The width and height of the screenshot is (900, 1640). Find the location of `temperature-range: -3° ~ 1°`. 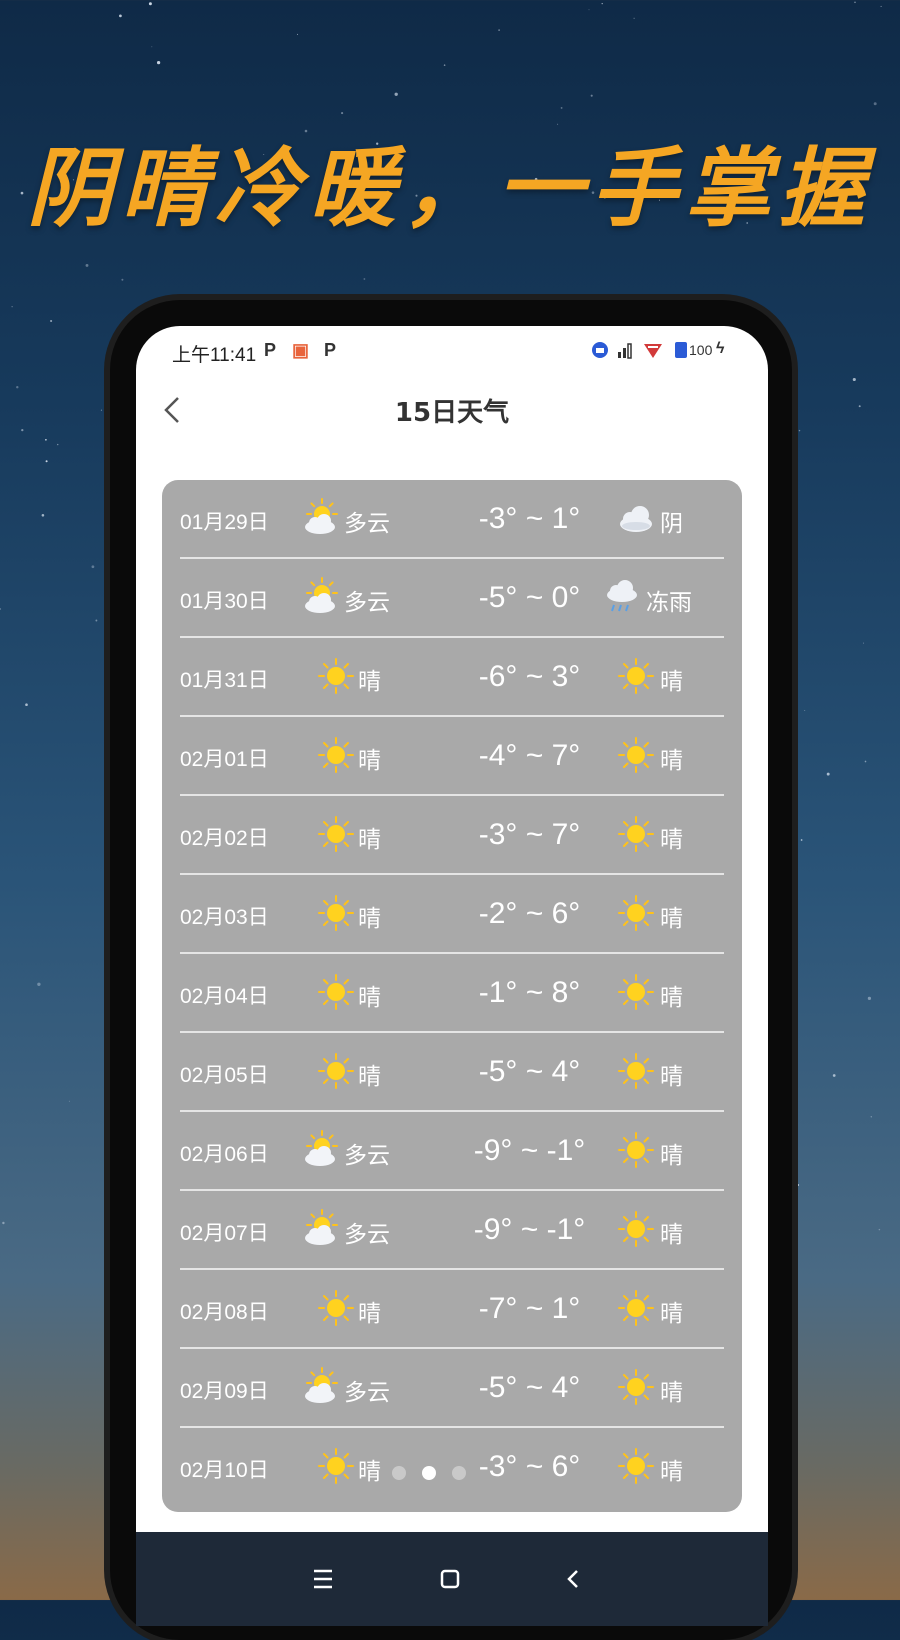

temperature-range: -3° ~ 1° is located at coordinates (529, 518).